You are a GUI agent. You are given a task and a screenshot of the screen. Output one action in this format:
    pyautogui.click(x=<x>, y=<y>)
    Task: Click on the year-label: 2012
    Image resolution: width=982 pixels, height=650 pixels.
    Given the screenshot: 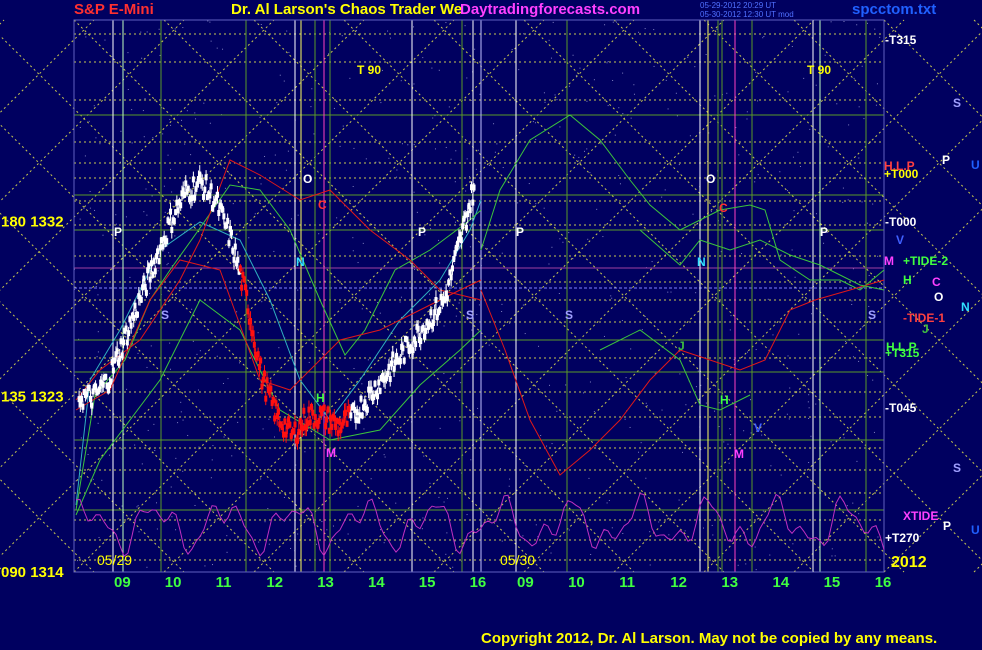 What is the action you would take?
    pyautogui.click(x=909, y=562)
    